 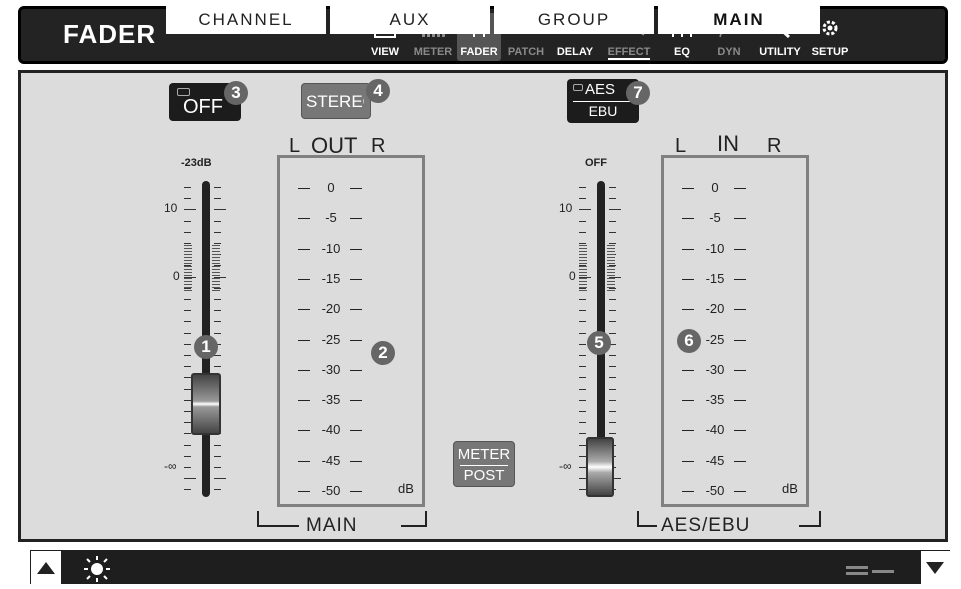 What do you see at coordinates (715, 218) in the screenshot?
I see `in-scale-label: -5` at bounding box center [715, 218].